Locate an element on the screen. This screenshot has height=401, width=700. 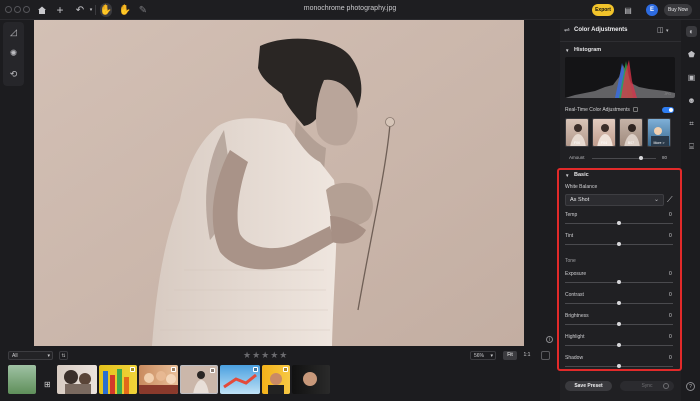
more-presets-button: More > is located at coordinates (659, 132).